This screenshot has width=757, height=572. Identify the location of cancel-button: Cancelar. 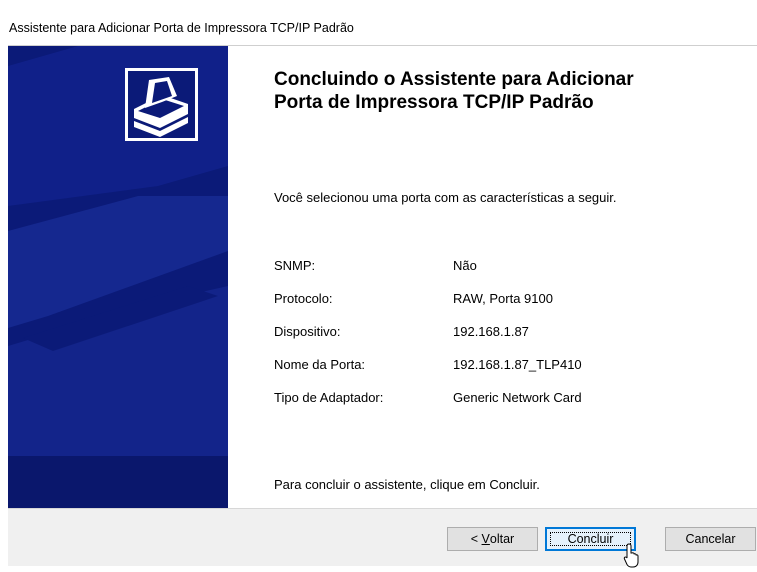
(710, 539).